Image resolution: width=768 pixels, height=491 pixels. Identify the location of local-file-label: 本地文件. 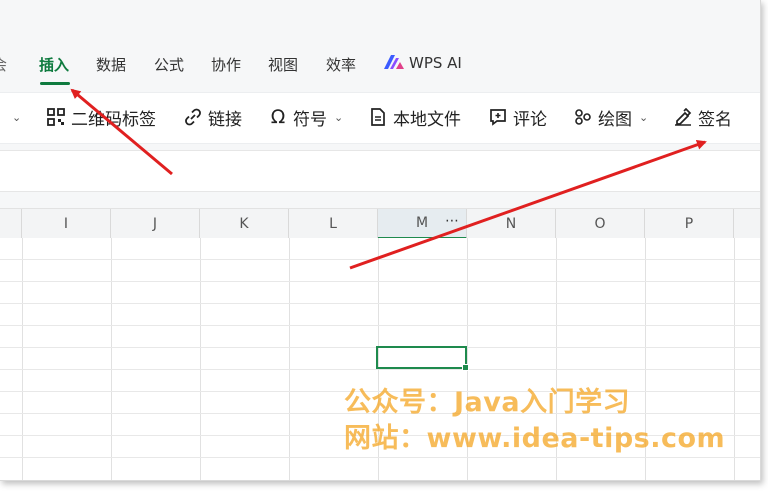
(427, 119).